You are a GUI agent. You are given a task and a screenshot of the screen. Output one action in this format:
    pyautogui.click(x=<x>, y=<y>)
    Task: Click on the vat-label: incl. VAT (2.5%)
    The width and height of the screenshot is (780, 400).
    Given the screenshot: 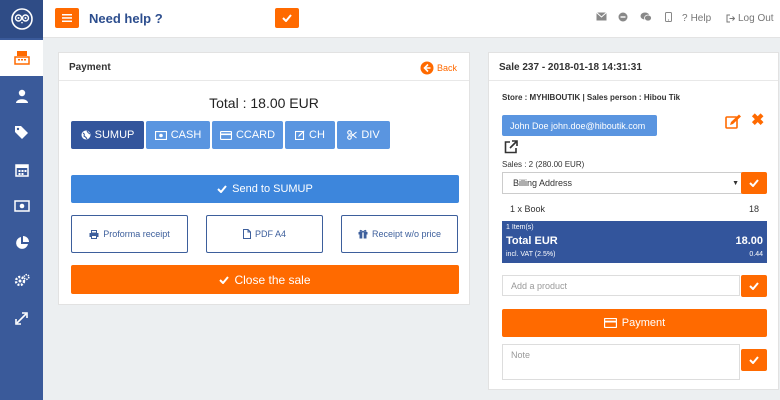 What is the action you would take?
    pyautogui.click(x=531, y=254)
    